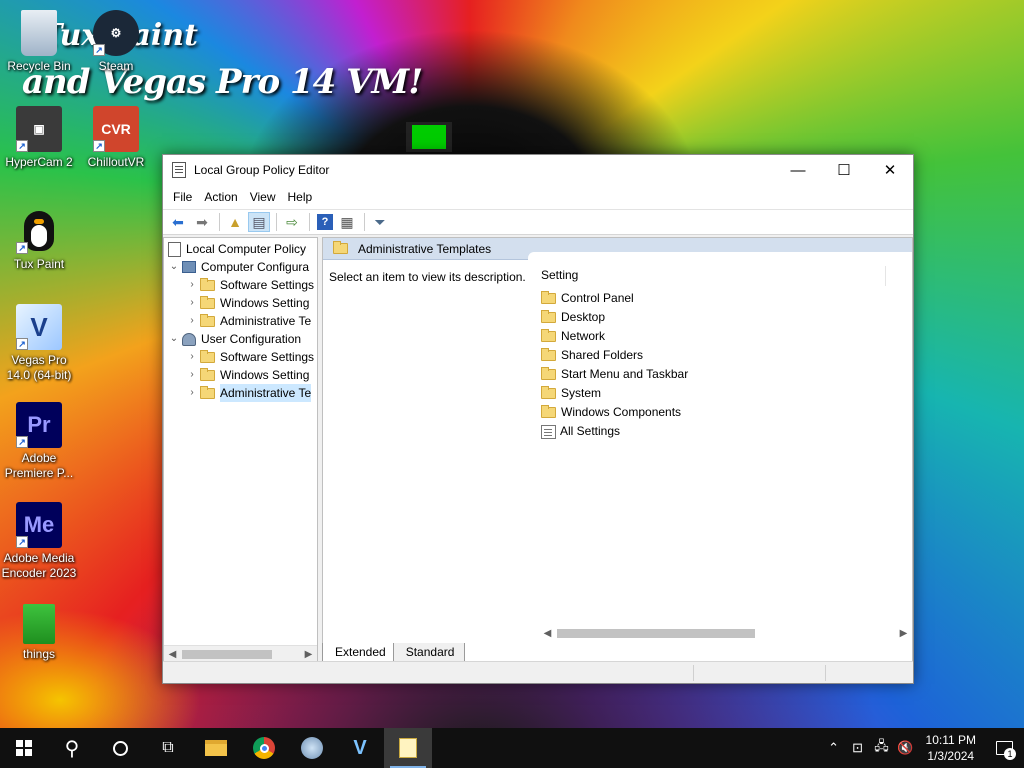  I want to click on forward-arrow-icon: ➡, so click(202, 222).